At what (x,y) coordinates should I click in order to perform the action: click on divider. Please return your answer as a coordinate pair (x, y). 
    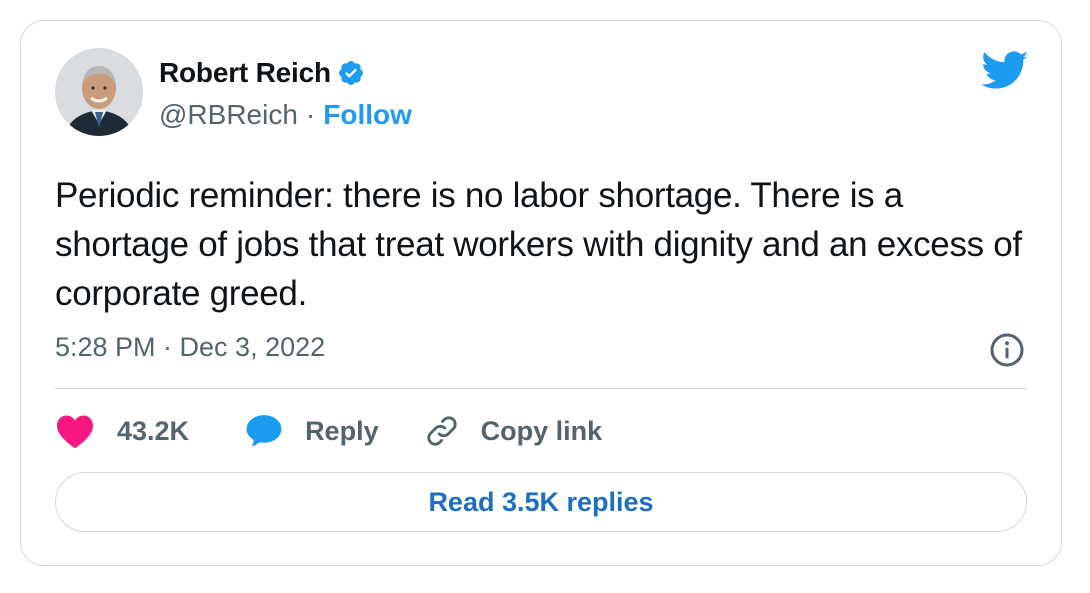
    Looking at the image, I should click on (541, 388).